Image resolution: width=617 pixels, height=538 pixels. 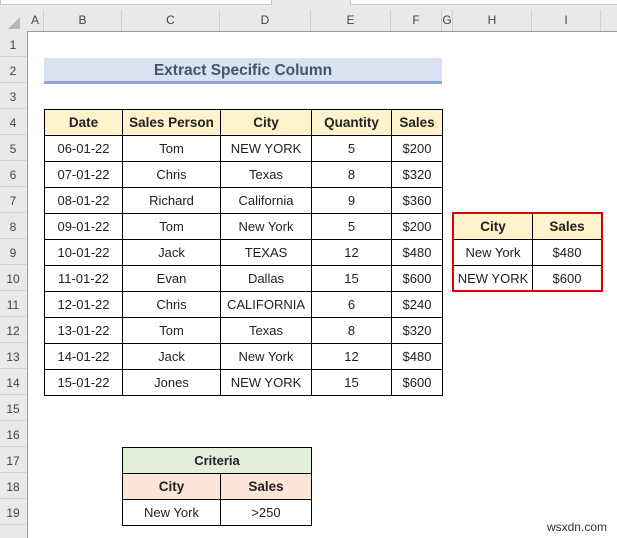 I want to click on row-header-11: 11, so click(x=13, y=304).